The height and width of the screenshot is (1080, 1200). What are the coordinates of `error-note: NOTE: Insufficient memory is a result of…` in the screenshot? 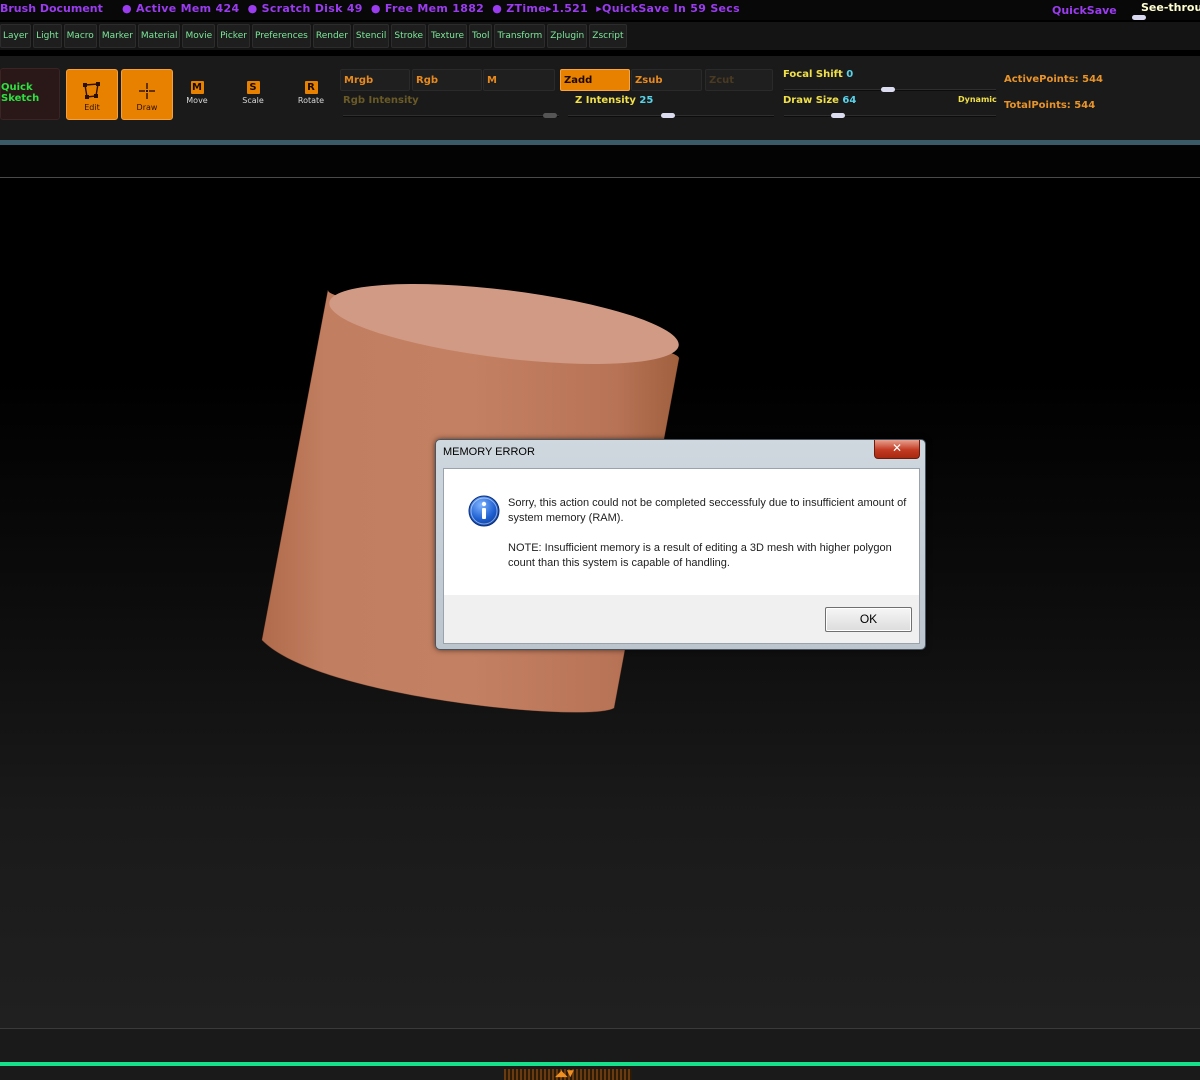 It's located at (700, 555).